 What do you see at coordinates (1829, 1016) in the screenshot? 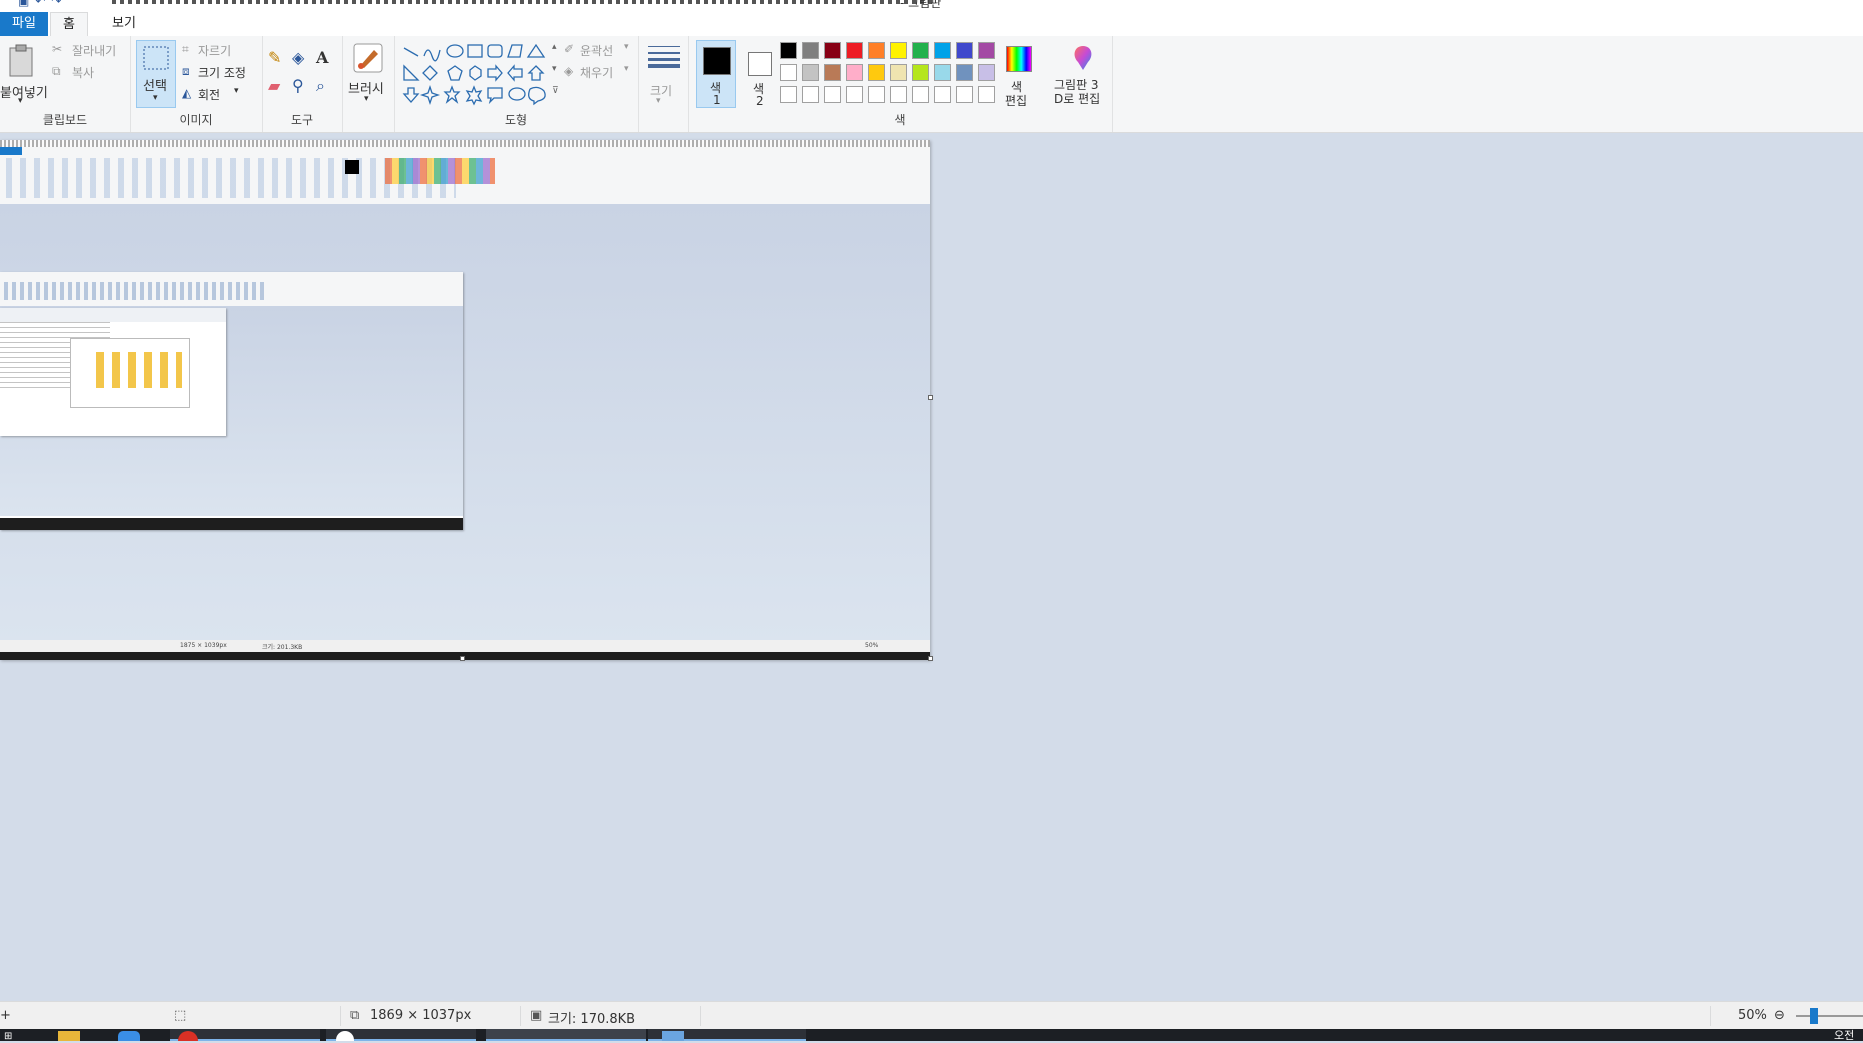
I see `zoom-slider-track` at bounding box center [1829, 1016].